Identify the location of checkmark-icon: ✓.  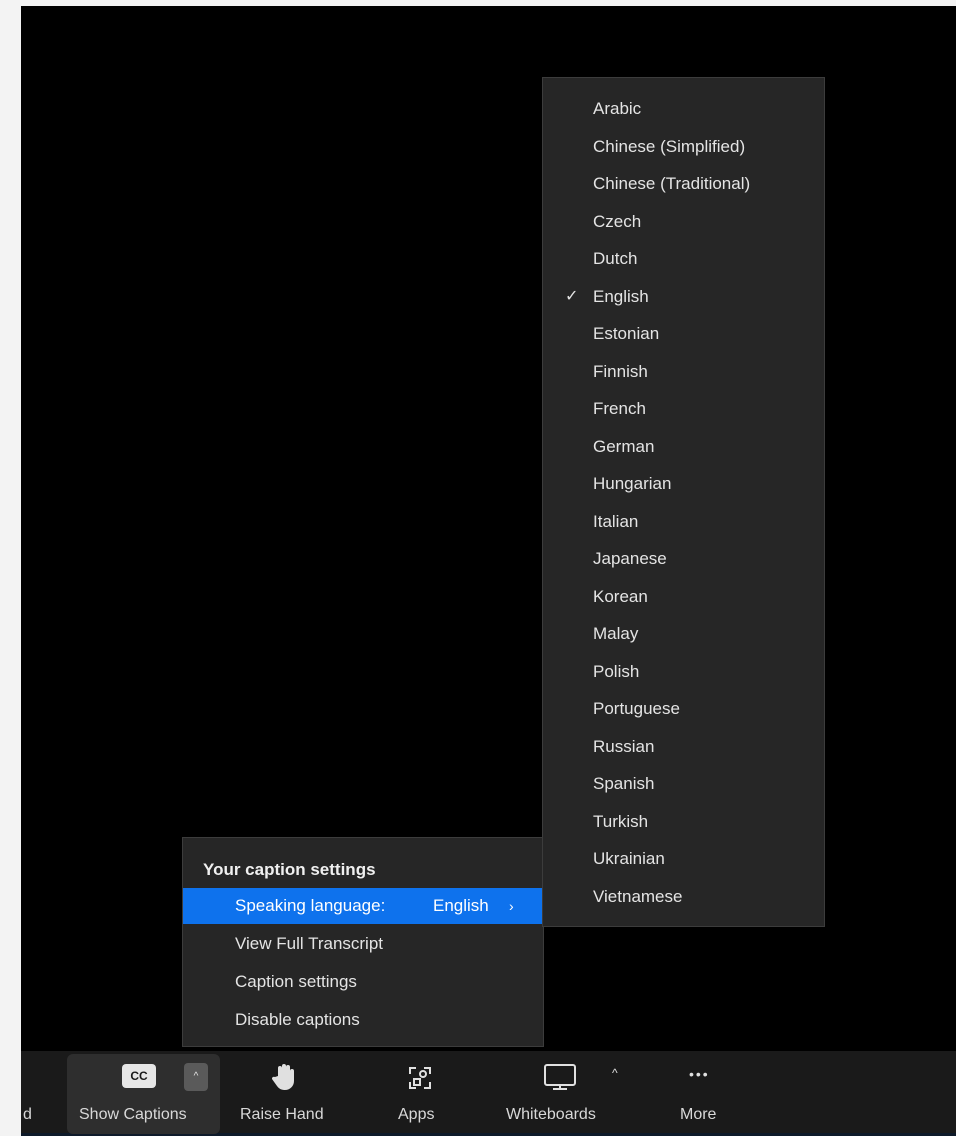
(572, 296).